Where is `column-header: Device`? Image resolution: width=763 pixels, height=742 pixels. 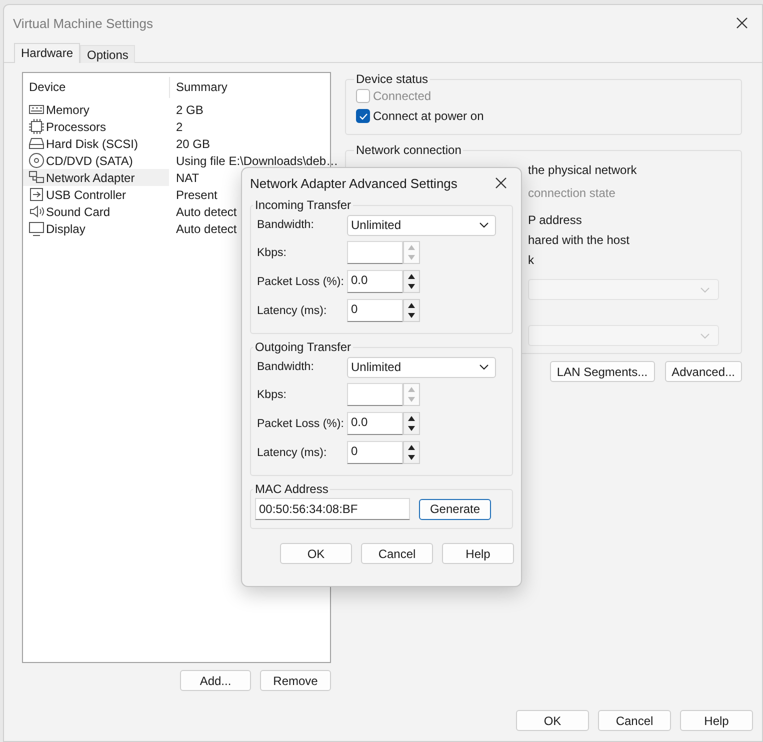
column-header: Device is located at coordinates (96, 87).